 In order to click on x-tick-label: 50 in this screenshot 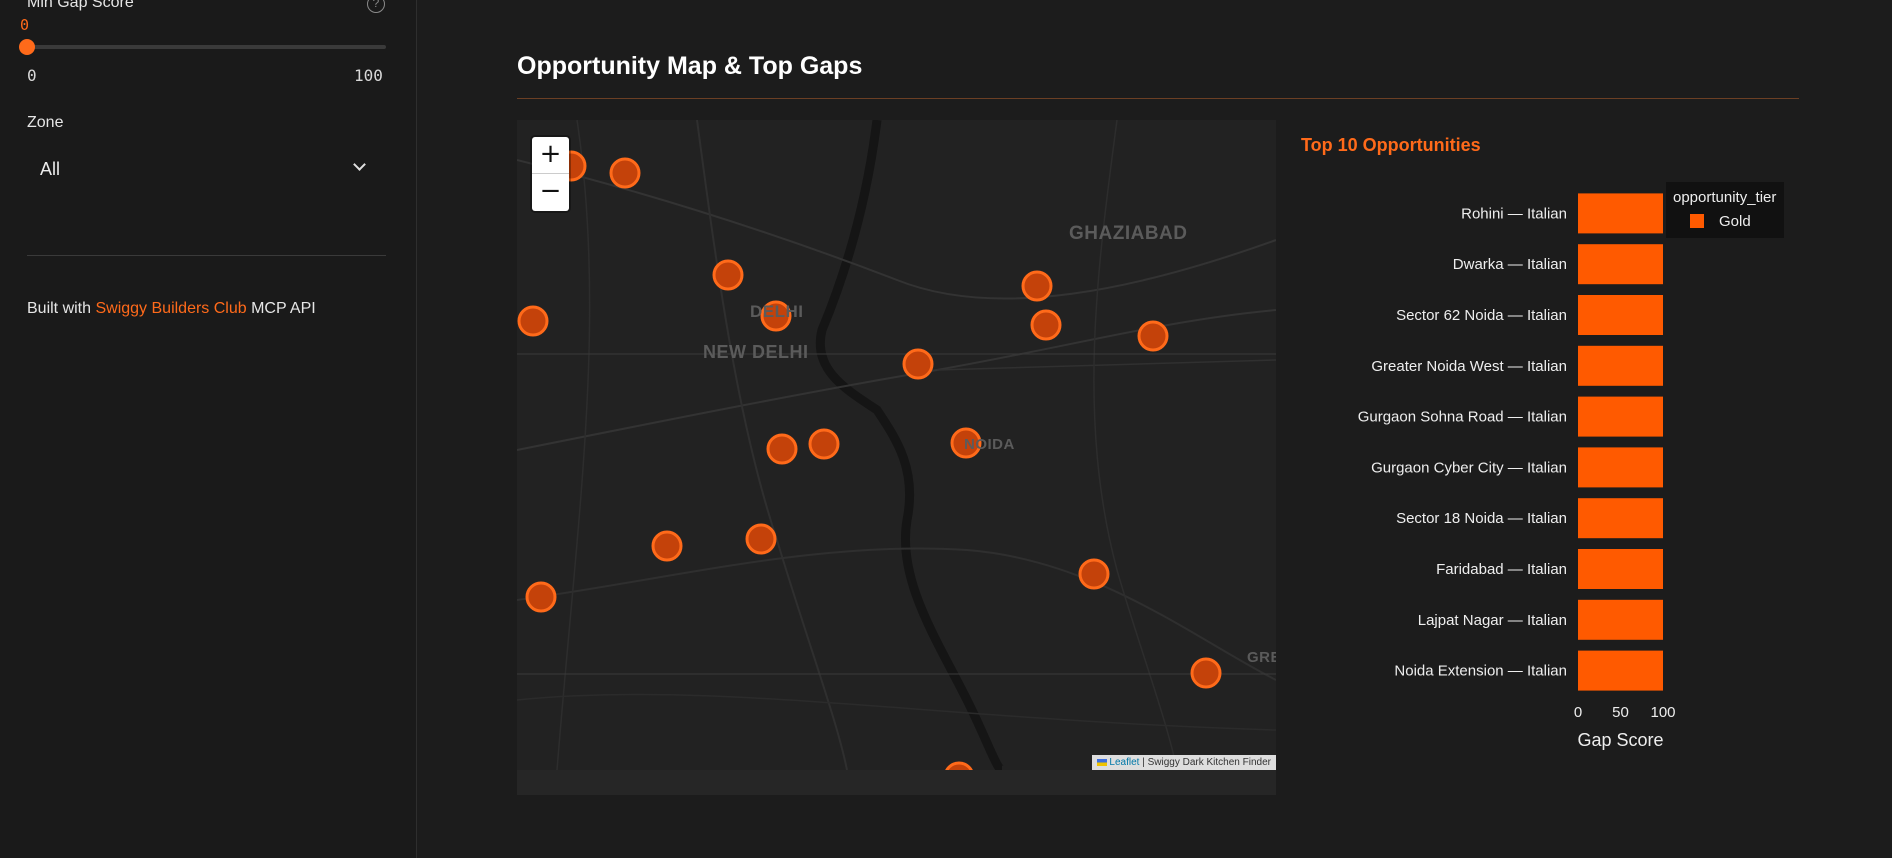, I will do `click(1620, 712)`.